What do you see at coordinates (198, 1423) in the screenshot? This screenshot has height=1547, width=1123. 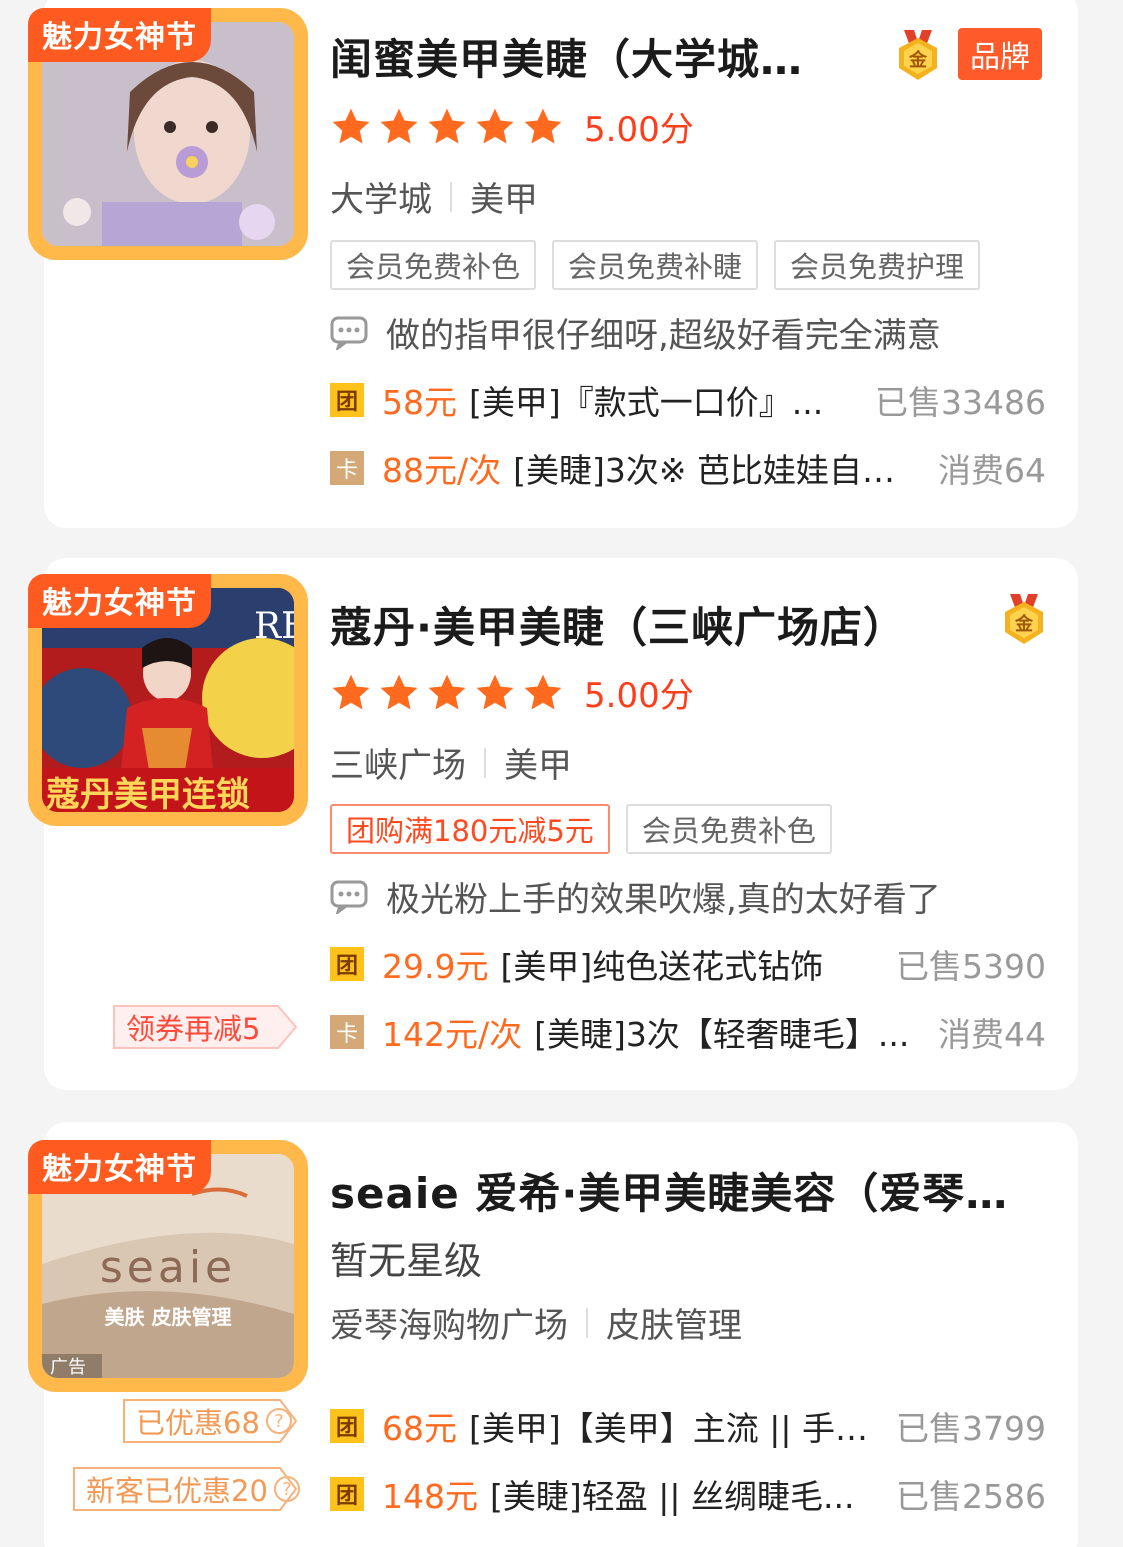 I see `discount-text: 已优惠68` at bounding box center [198, 1423].